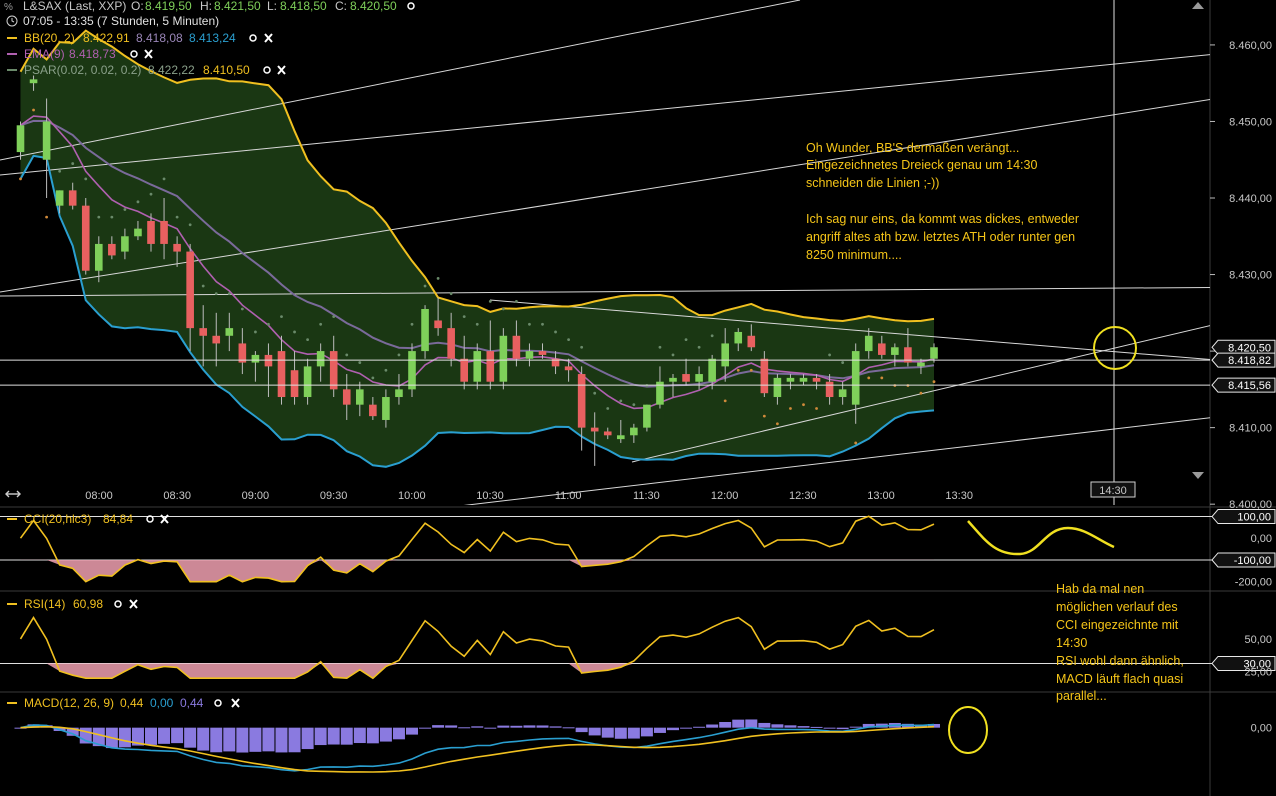 Image resolution: width=1276 pixels, height=796 pixels. What do you see at coordinates (134, 54) in the screenshot?
I see `ema-settings-icon` at bounding box center [134, 54].